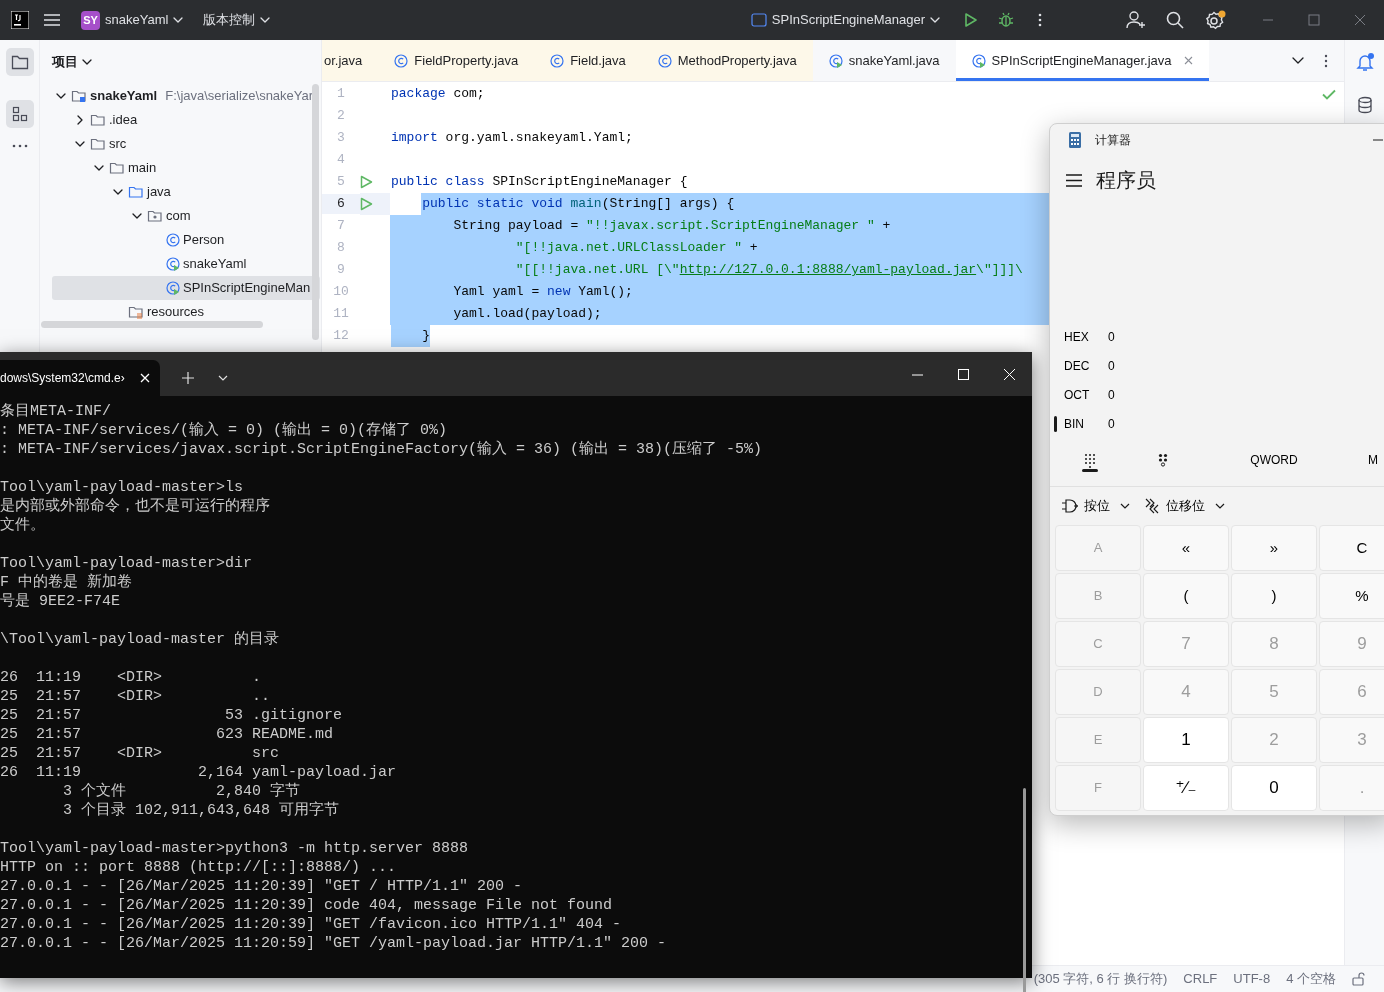  I want to click on tree-item: java, so click(186, 192).